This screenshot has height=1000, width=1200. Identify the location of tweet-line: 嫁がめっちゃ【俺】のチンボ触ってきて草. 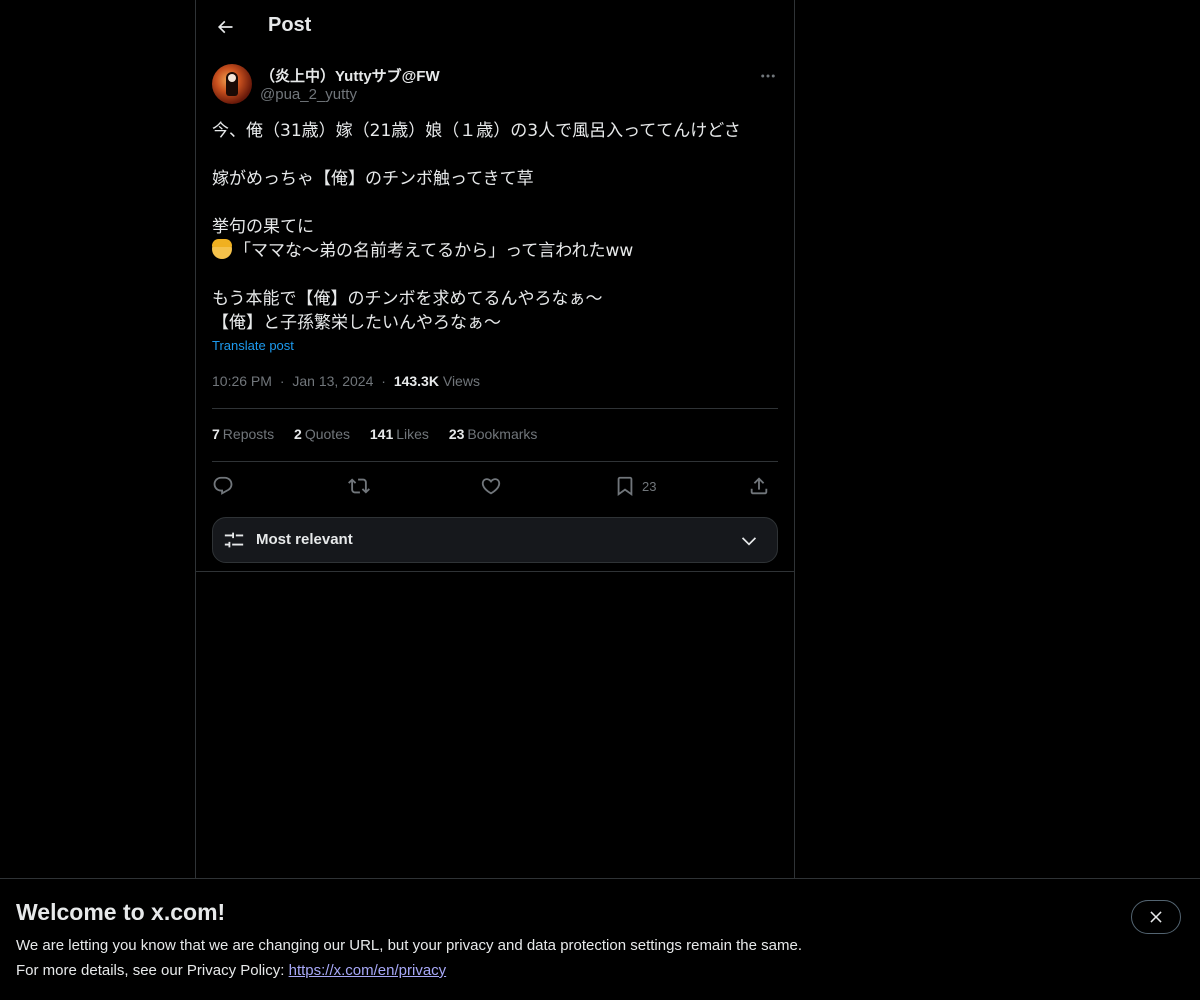
(373, 179).